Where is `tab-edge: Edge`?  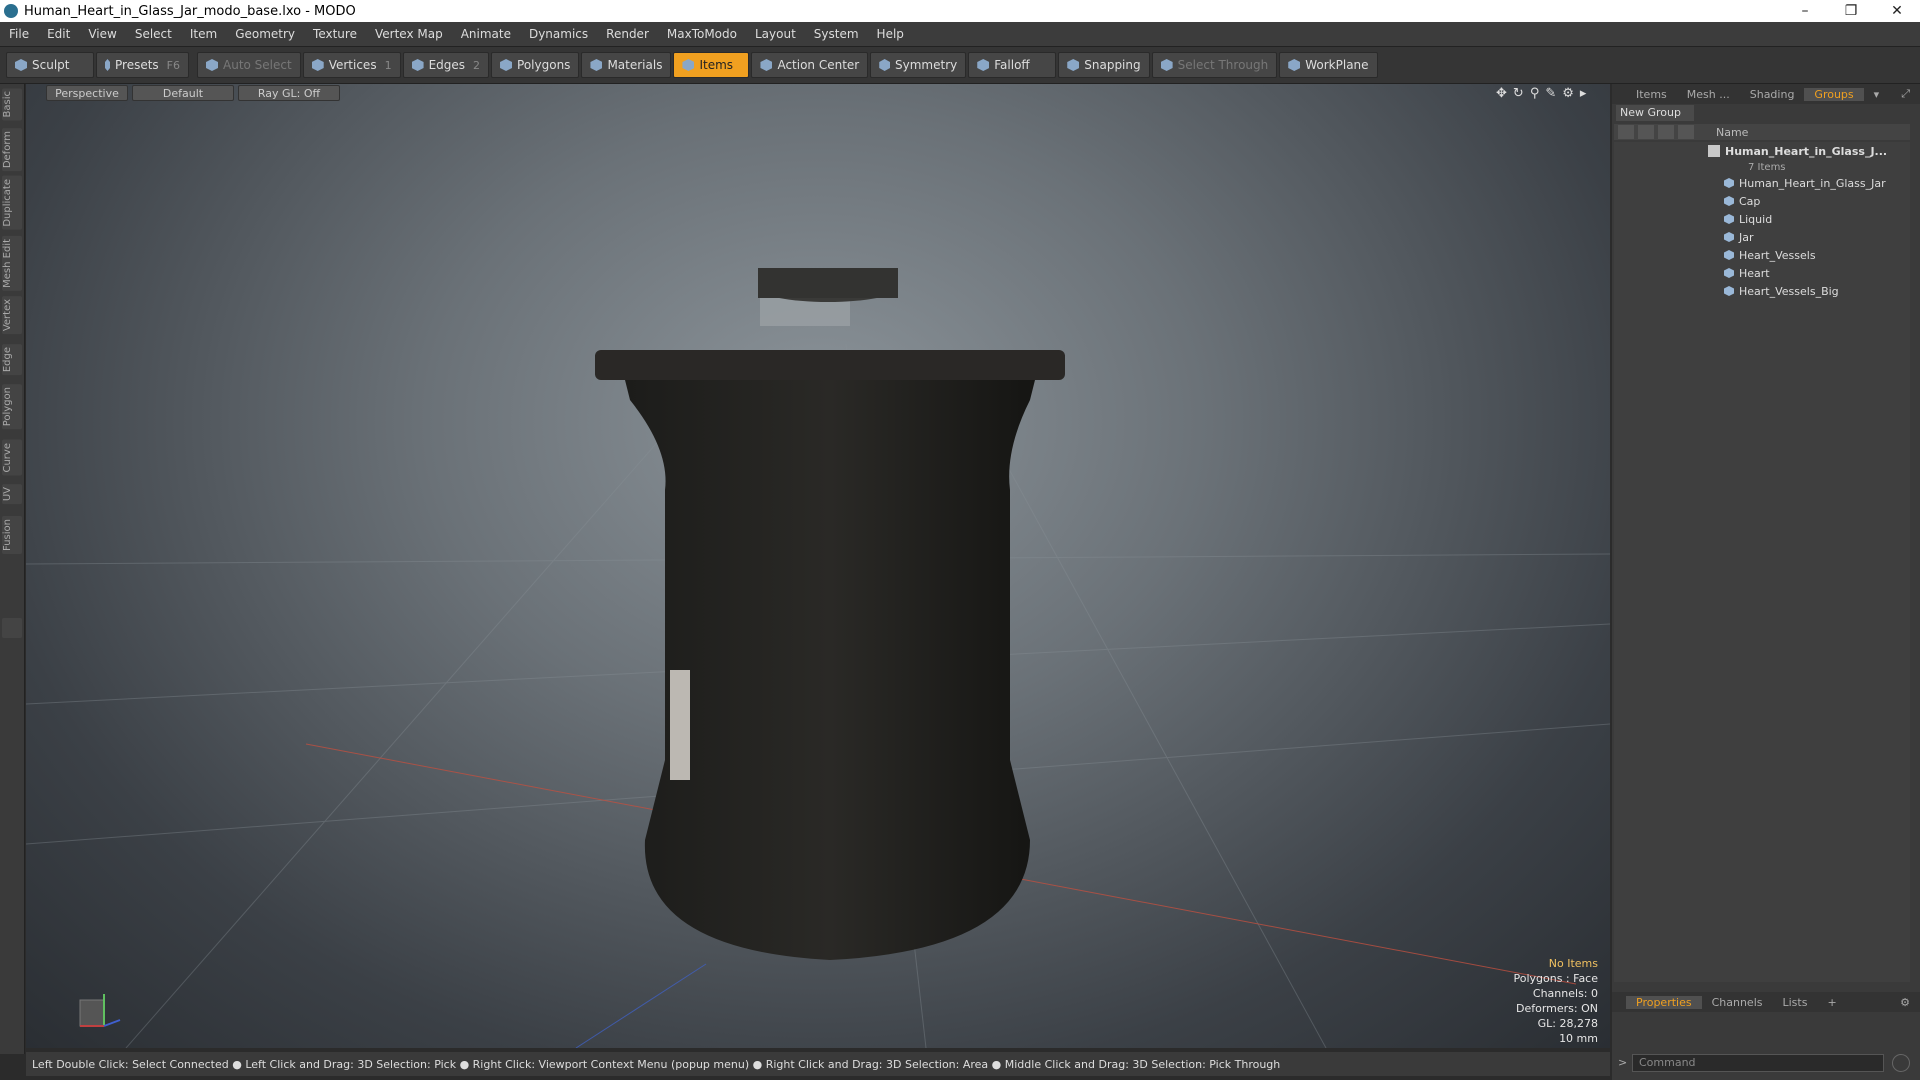 tab-edge: Edge is located at coordinates (12, 360).